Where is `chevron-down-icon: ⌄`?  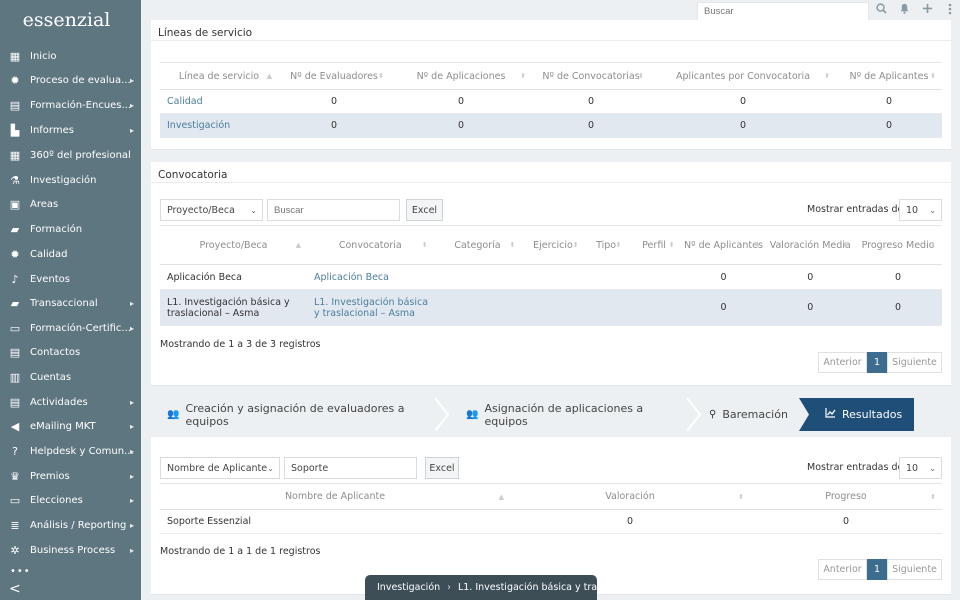
chevron-down-icon: ⌄ is located at coordinates (270, 468).